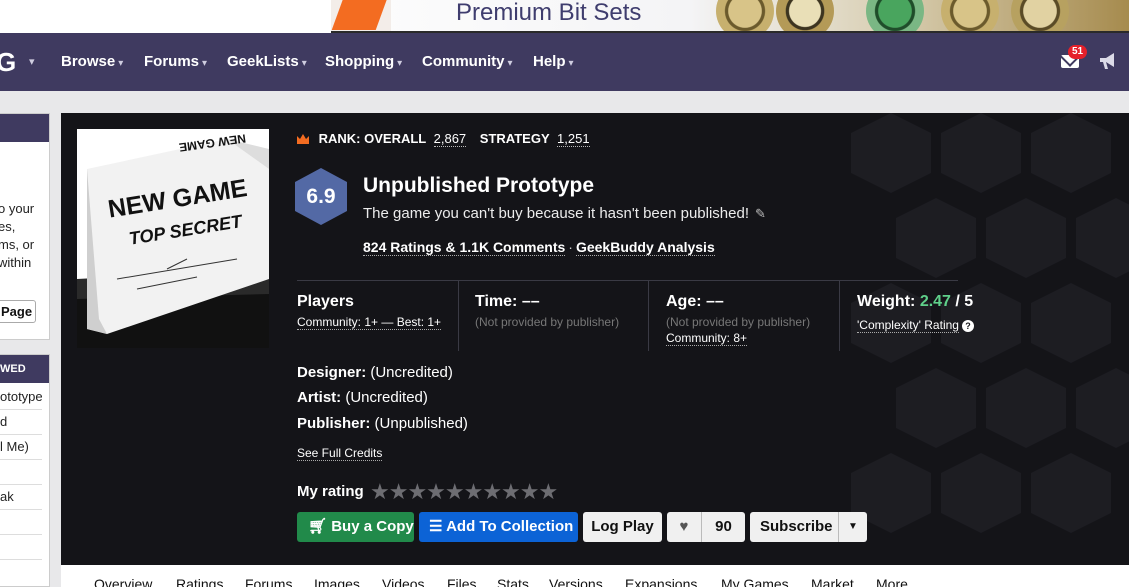 This screenshot has width=1129, height=587. I want to click on nav-geeklists: GeekLists ▾, so click(267, 63).